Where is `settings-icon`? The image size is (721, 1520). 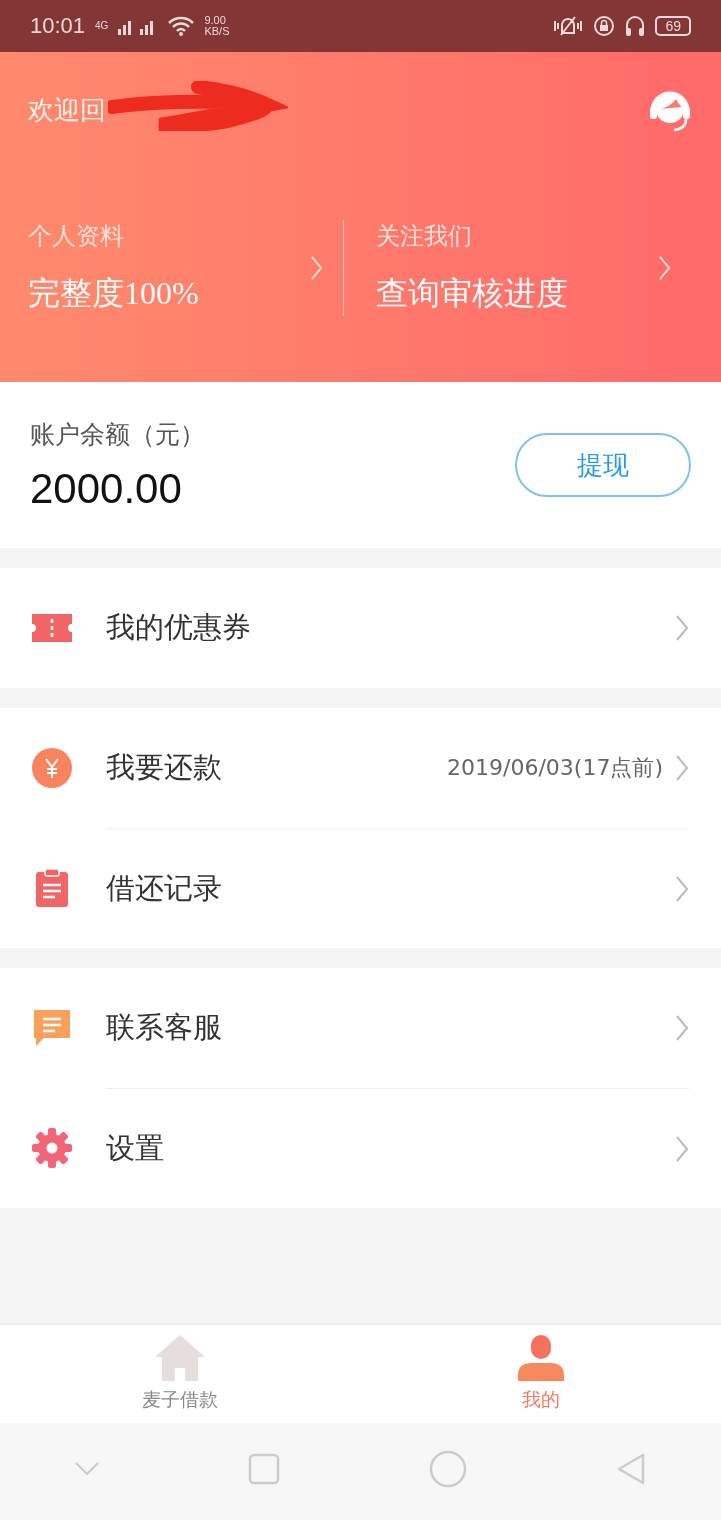
settings-icon is located at coordinates (52, 1148).